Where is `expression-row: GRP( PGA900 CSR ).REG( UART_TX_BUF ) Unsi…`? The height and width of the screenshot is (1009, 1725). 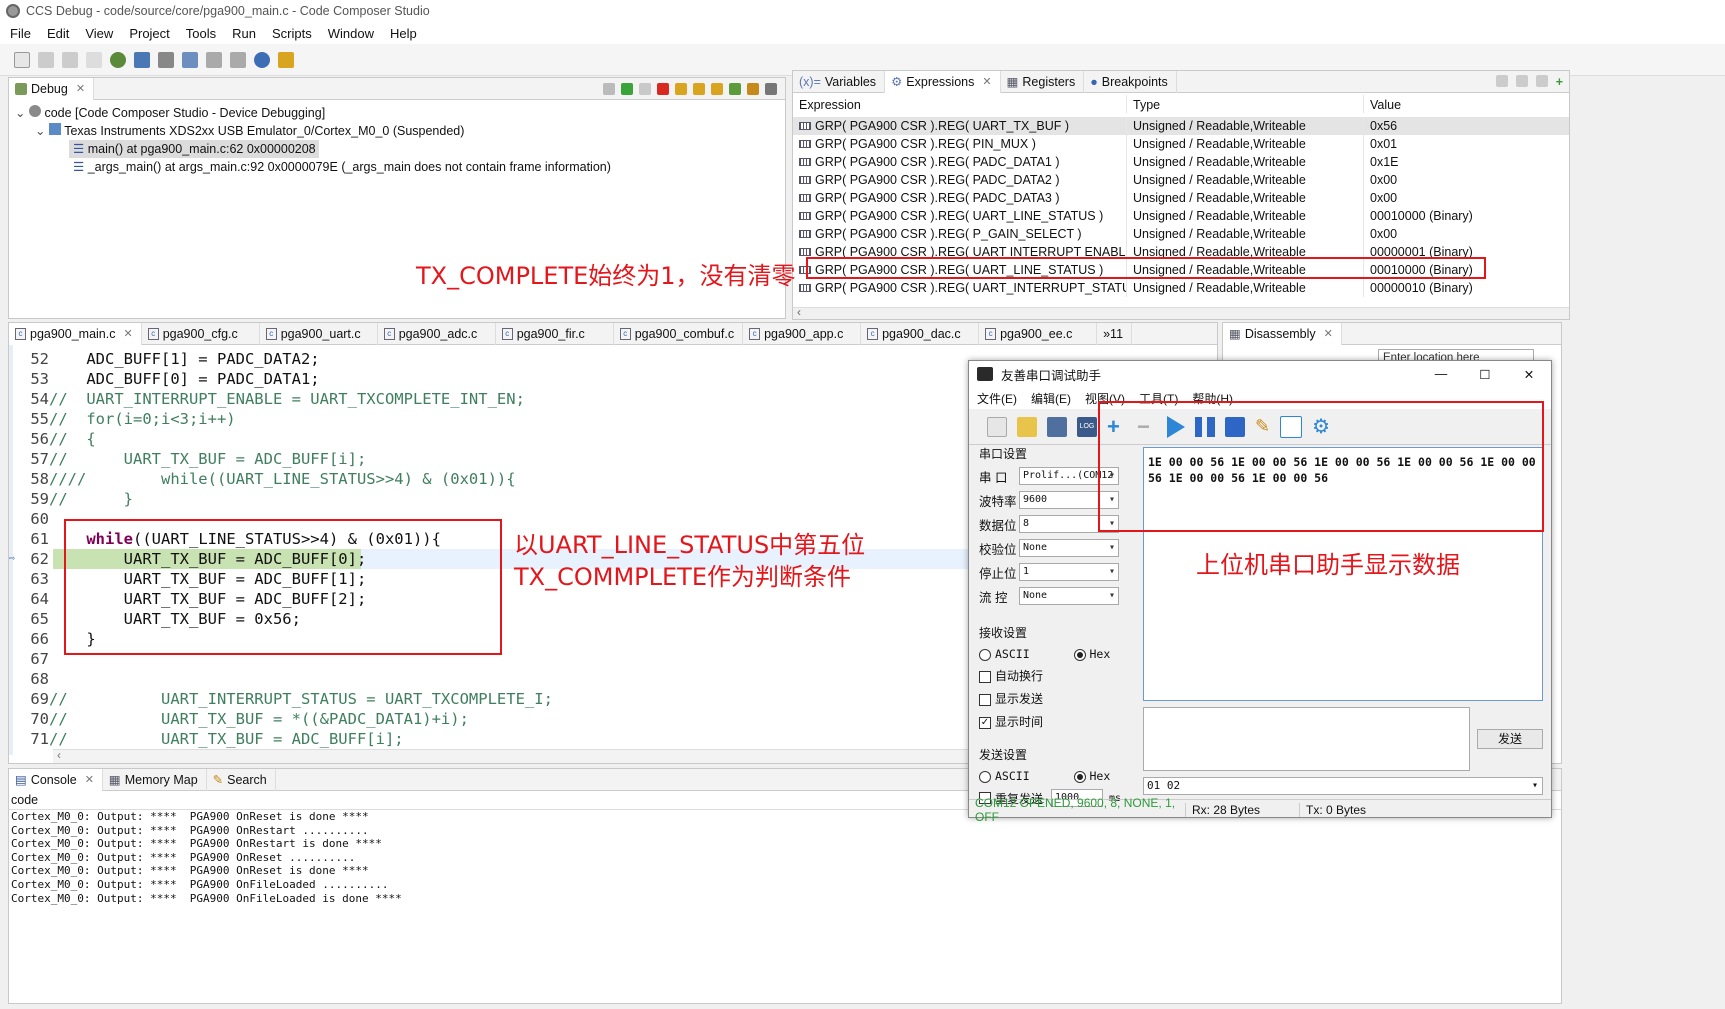 expression-row: GRP( PGA900 CSR ).REG( UART_TX_BUF ) Unsi… is located at coordinates (1181, 126).